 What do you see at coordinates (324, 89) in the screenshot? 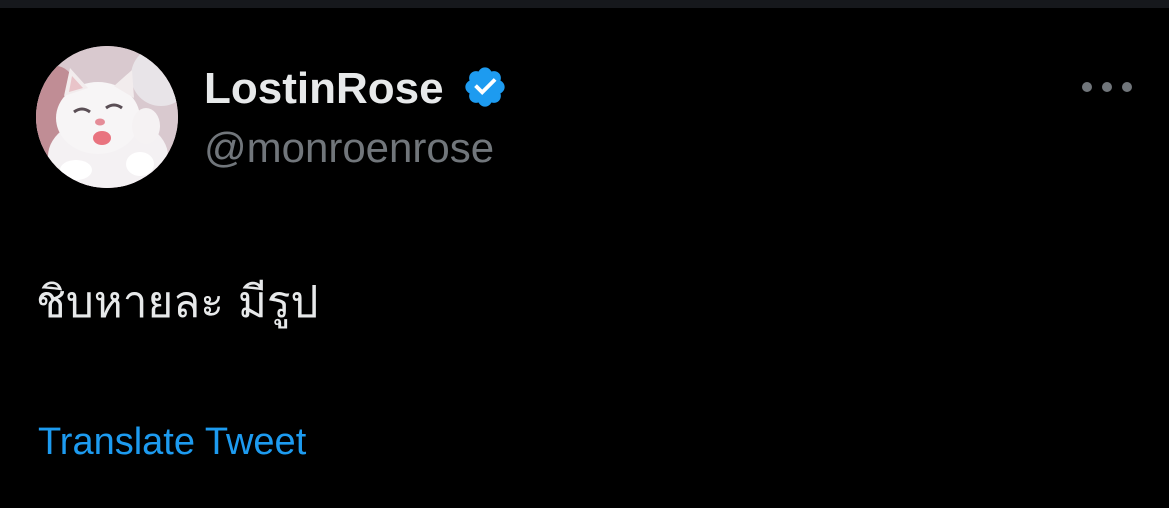
I see `display-name: LostinRose` at bounding box center [324, 89].